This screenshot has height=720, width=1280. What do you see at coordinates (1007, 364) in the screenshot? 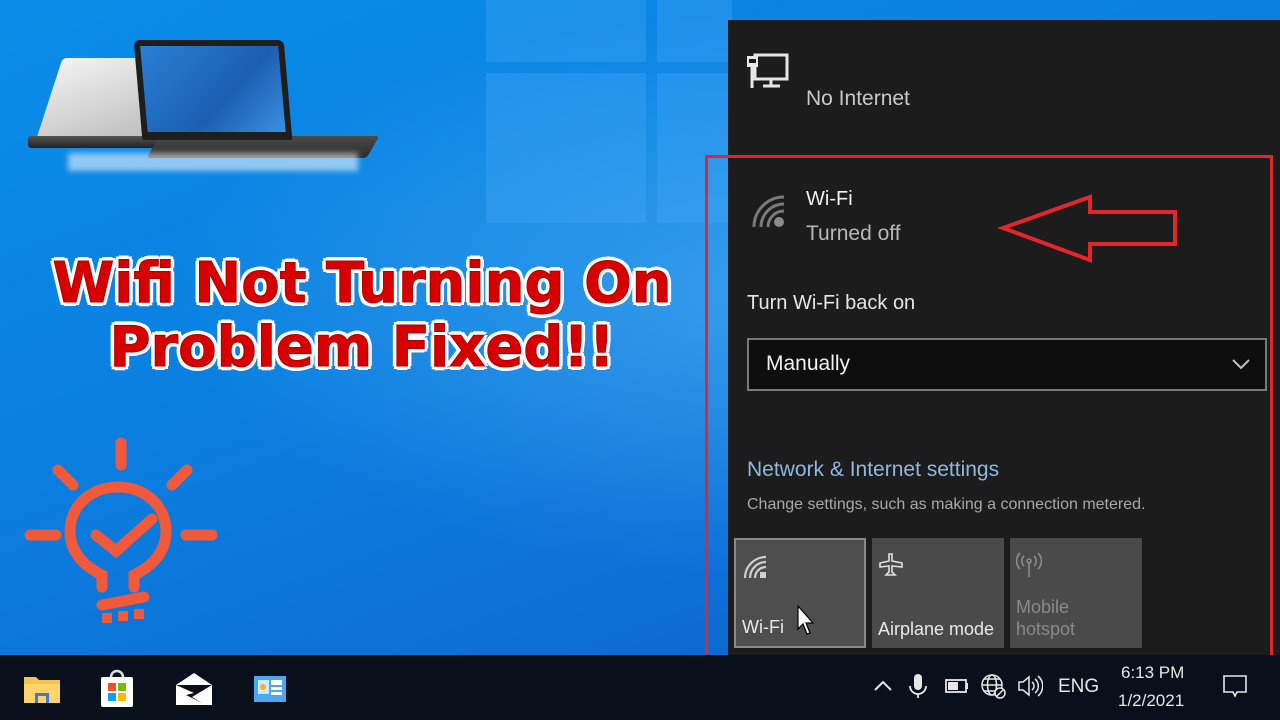
I see `turn-wifi-back-on-dropdown: Manually` at bounding box center [1007, 364].